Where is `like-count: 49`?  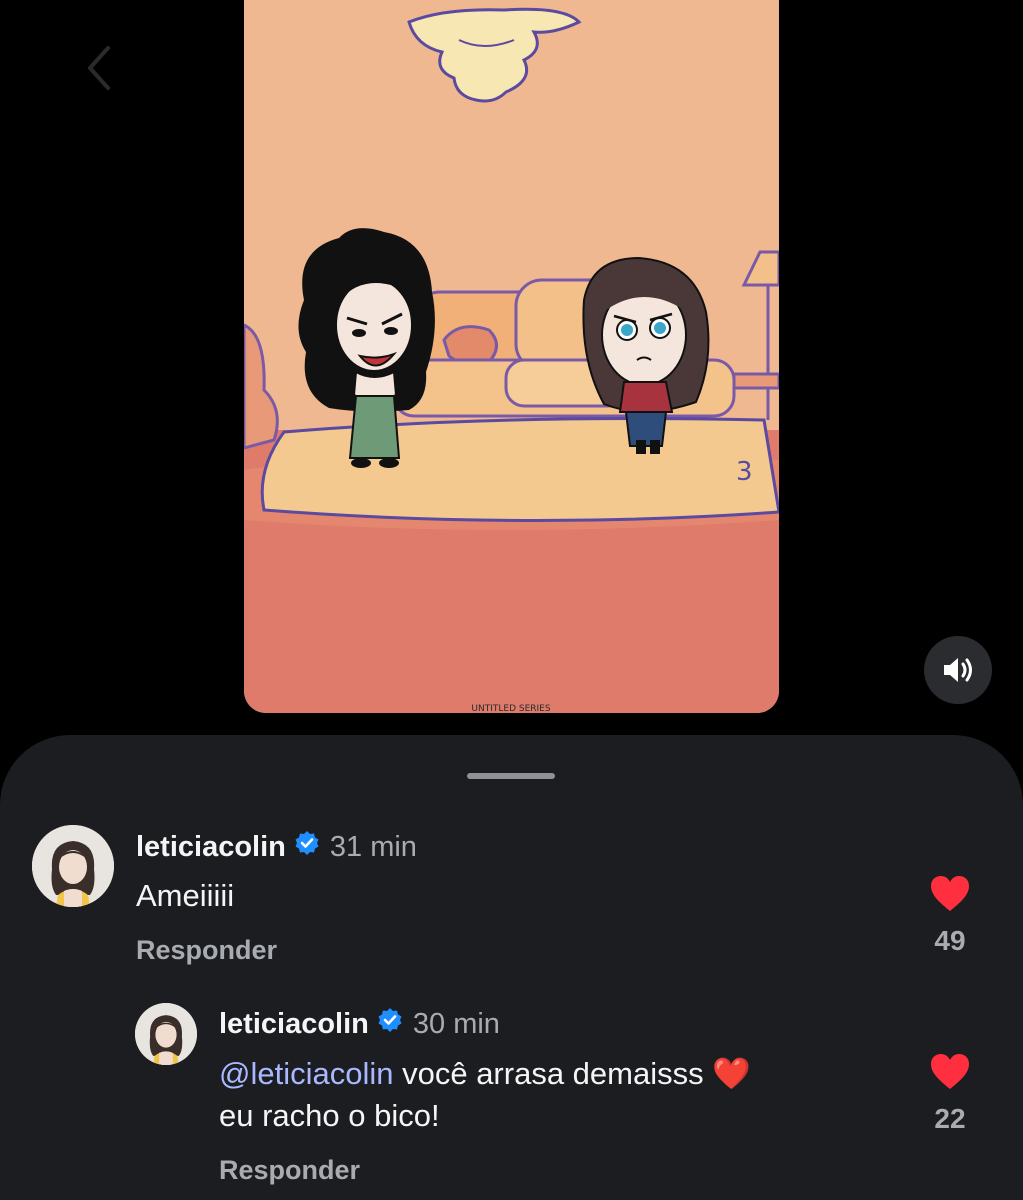 like-count: 49 is located at coordinates (950, 940).